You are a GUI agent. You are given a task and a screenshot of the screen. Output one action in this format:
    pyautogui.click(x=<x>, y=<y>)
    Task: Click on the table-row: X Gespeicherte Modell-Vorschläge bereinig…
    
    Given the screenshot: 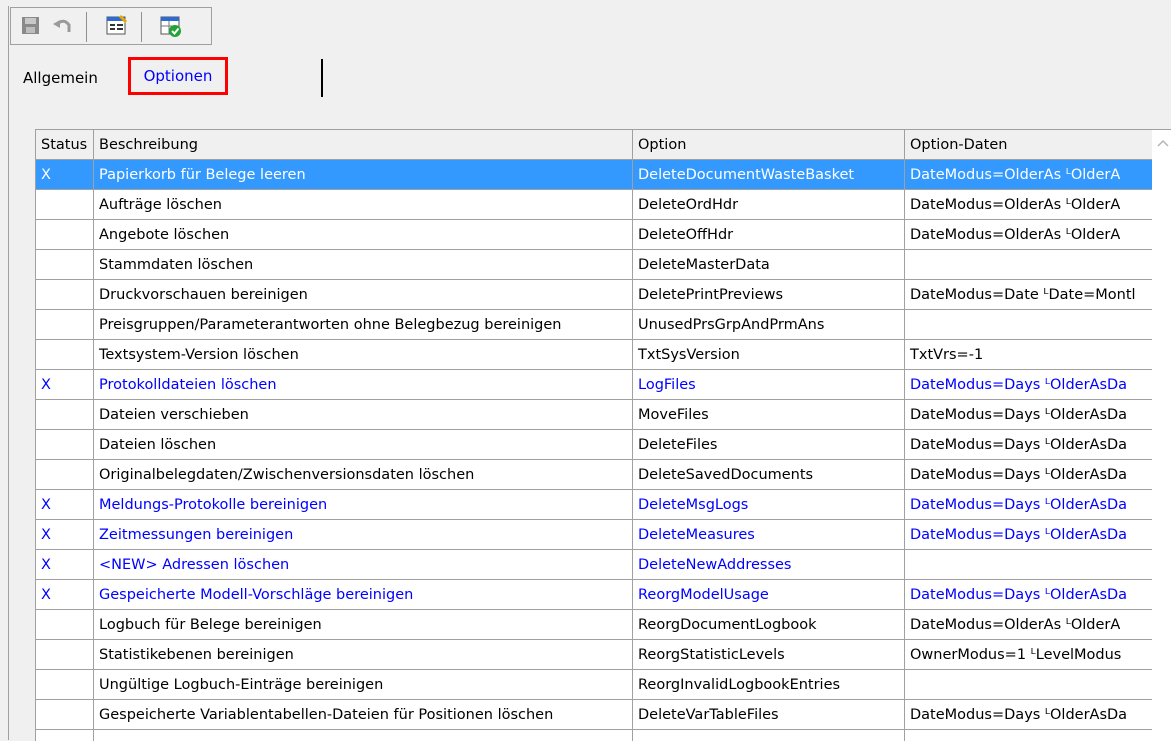 What is the action you would take?
    pyautogui.click(x=594, y=595)
    